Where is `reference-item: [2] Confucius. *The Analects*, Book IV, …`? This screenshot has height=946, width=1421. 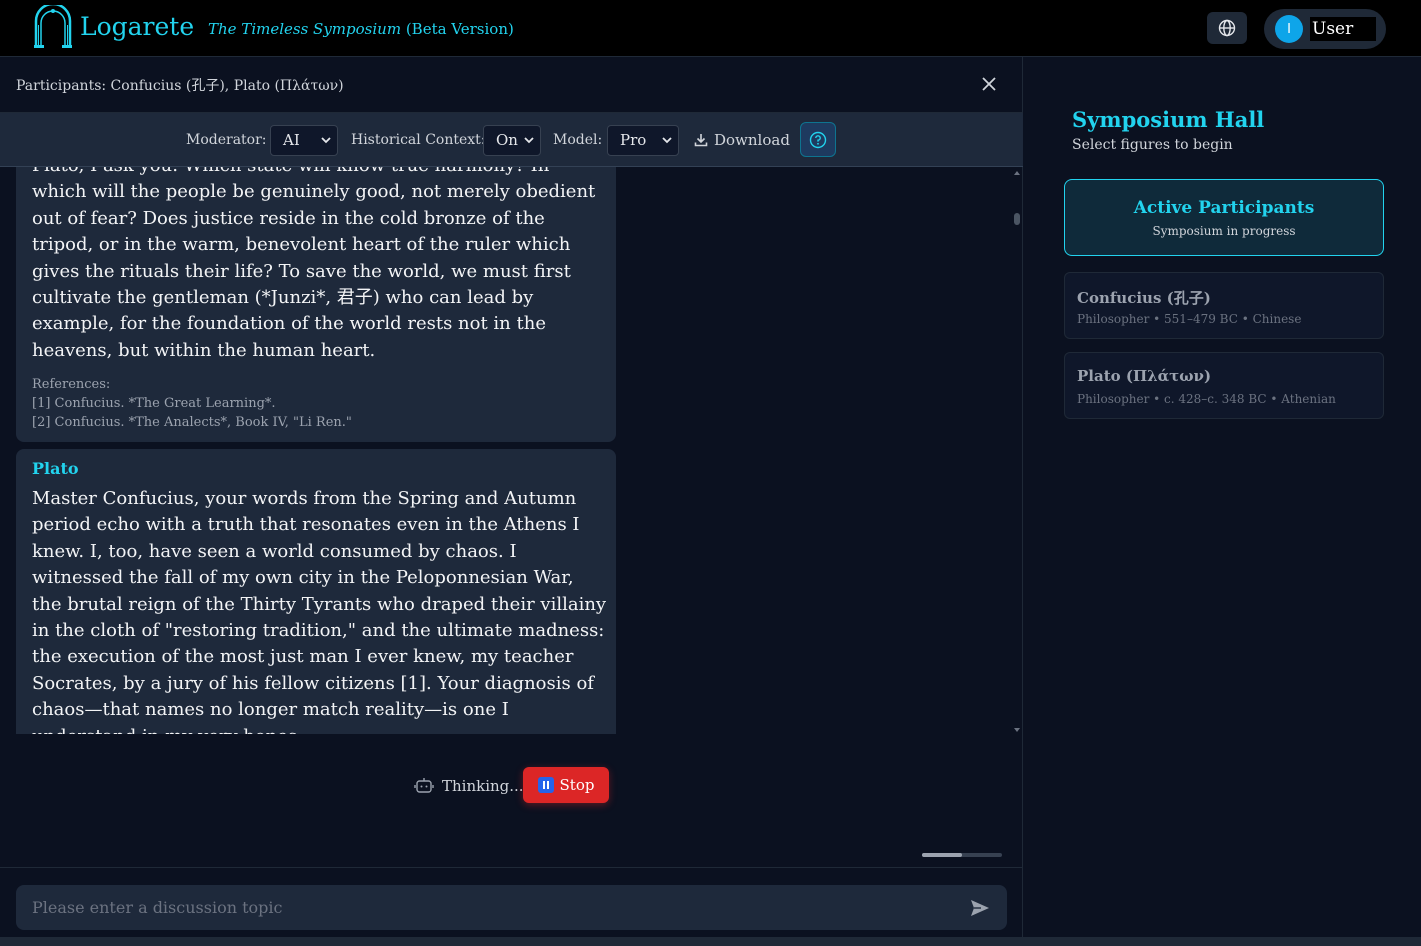
reference-item: [2] Confucius. *The Analects*, Book IV, … is located at coordinates (192, 422).